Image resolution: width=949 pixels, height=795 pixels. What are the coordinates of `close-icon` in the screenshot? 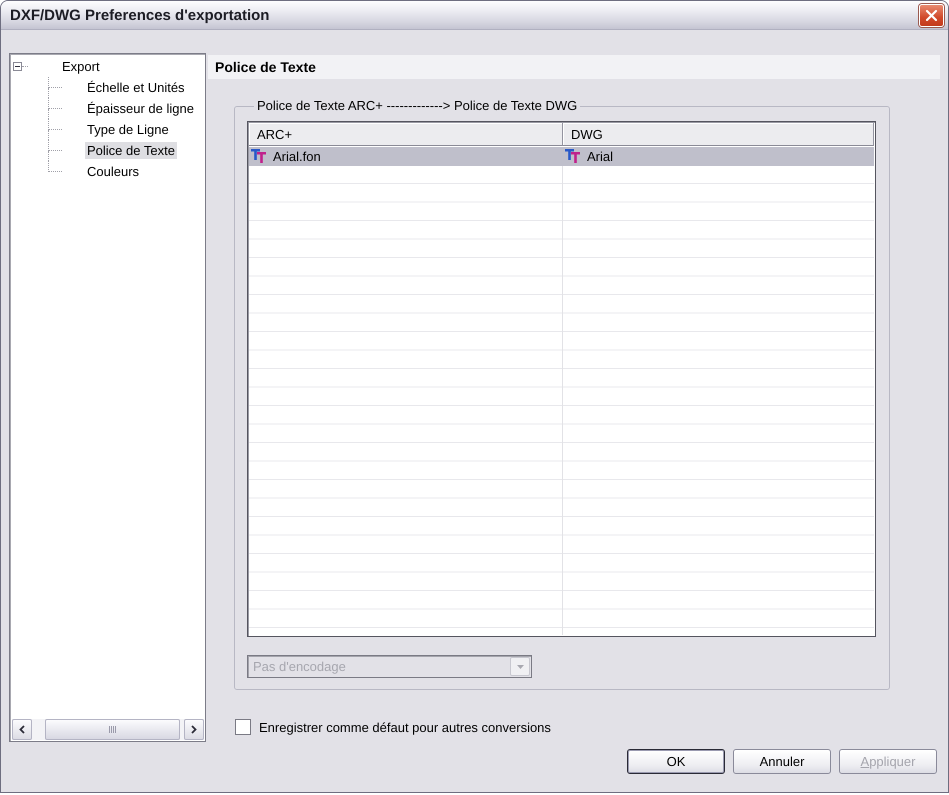 It's located at (931, 15).